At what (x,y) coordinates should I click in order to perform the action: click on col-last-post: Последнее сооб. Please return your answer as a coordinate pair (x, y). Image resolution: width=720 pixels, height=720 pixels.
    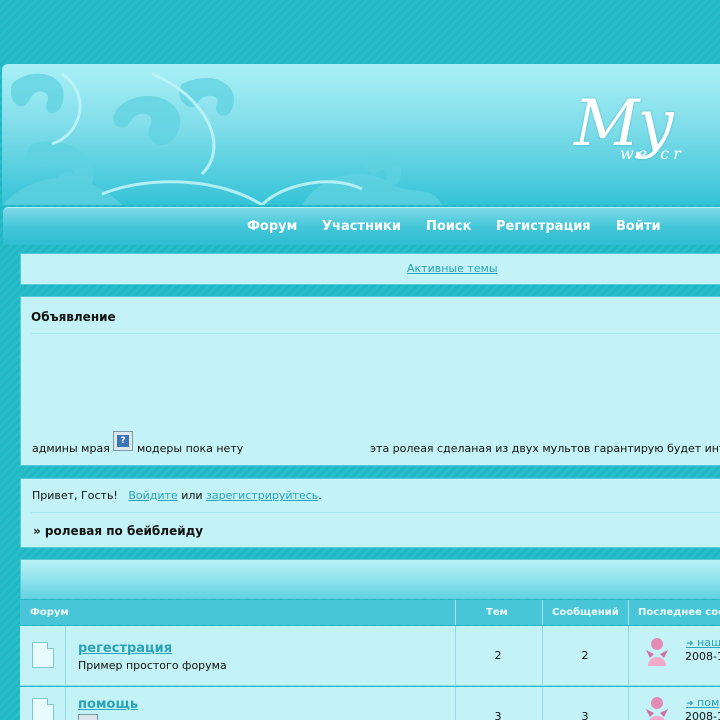
    Looking at the image, I should click on (679, 612).